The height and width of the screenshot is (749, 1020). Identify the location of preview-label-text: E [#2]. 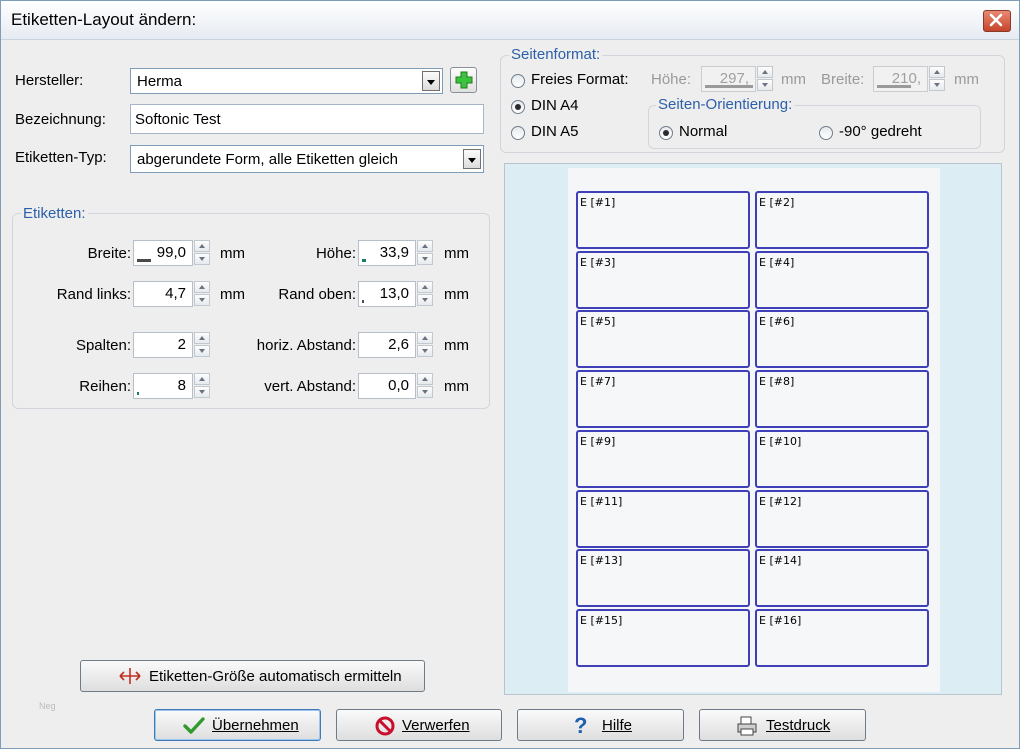
(777, 202).